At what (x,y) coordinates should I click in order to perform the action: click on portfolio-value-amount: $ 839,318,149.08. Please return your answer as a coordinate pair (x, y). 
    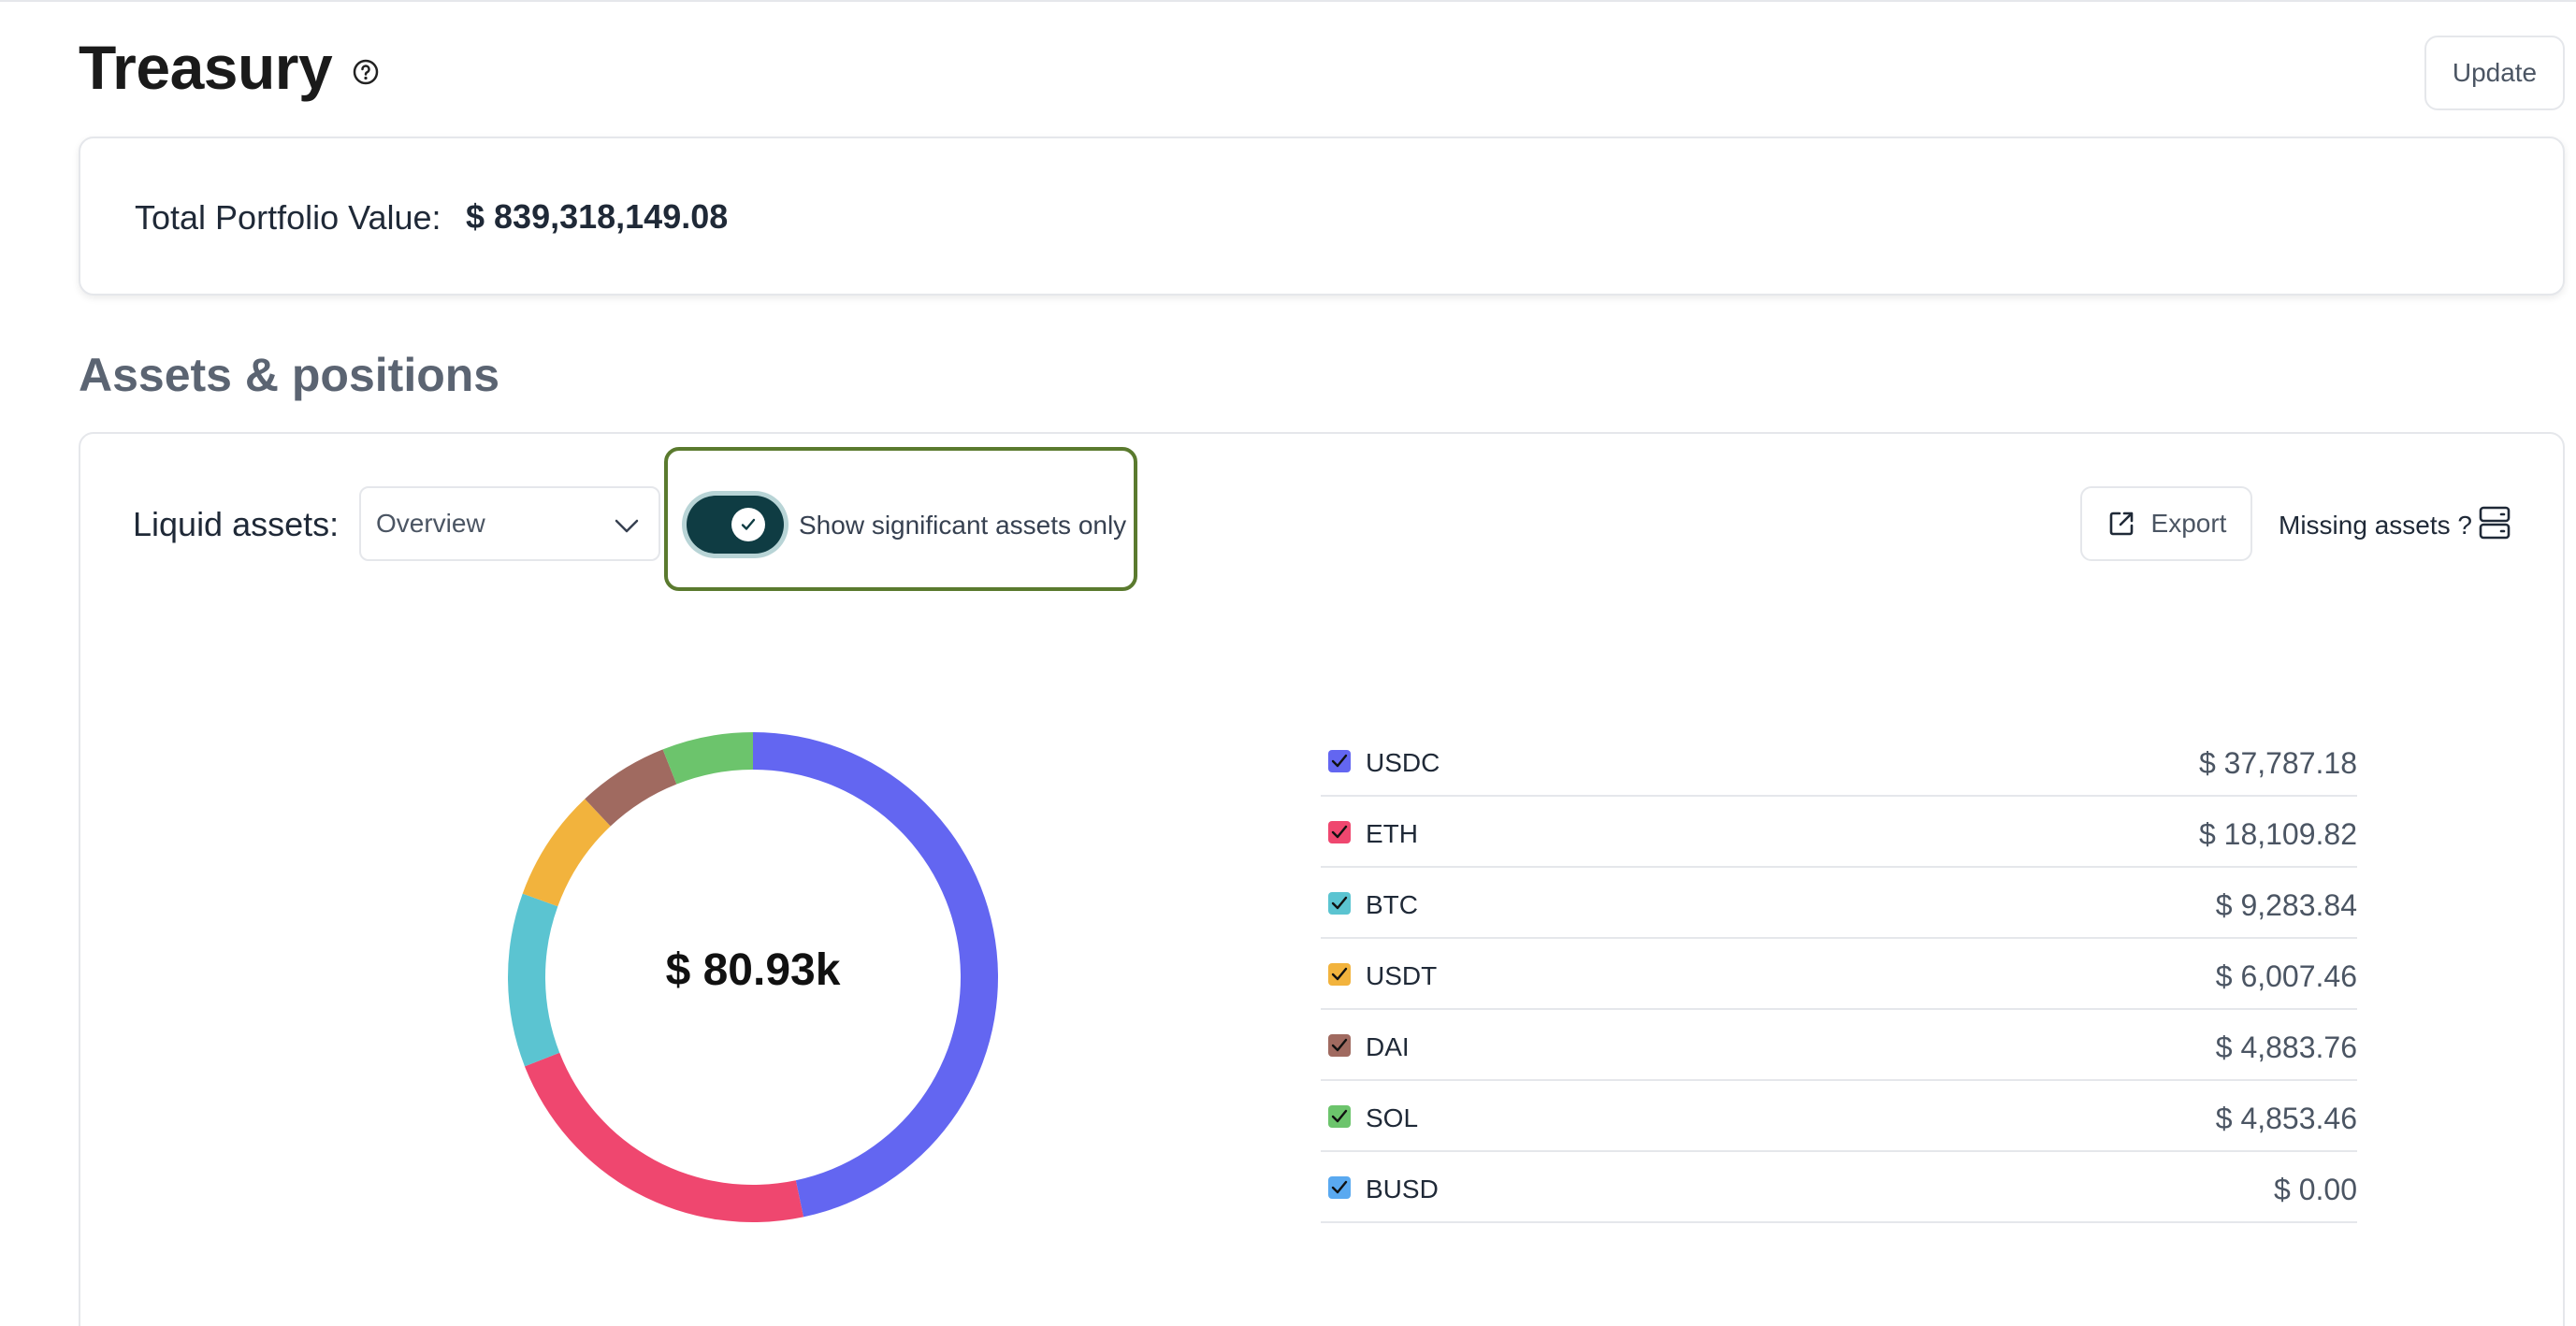
    Looking at the image, I should click on (597, 216).